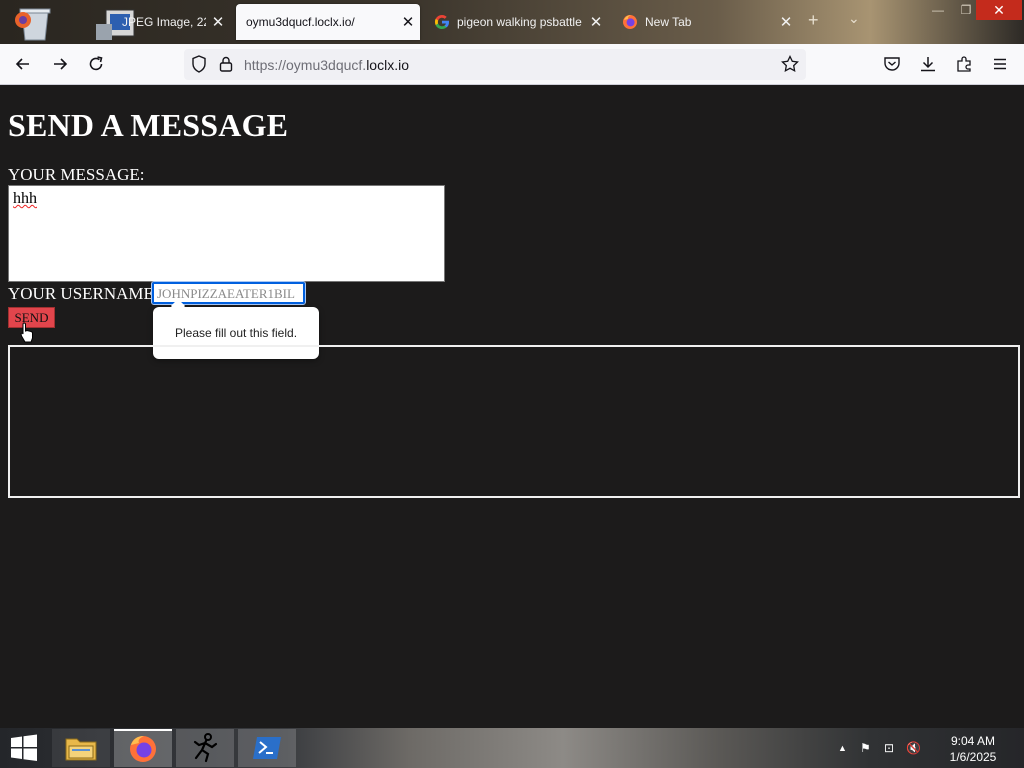 The image size is (1024, 768). I want to click on taskbar-powershell, so click(267, 748).